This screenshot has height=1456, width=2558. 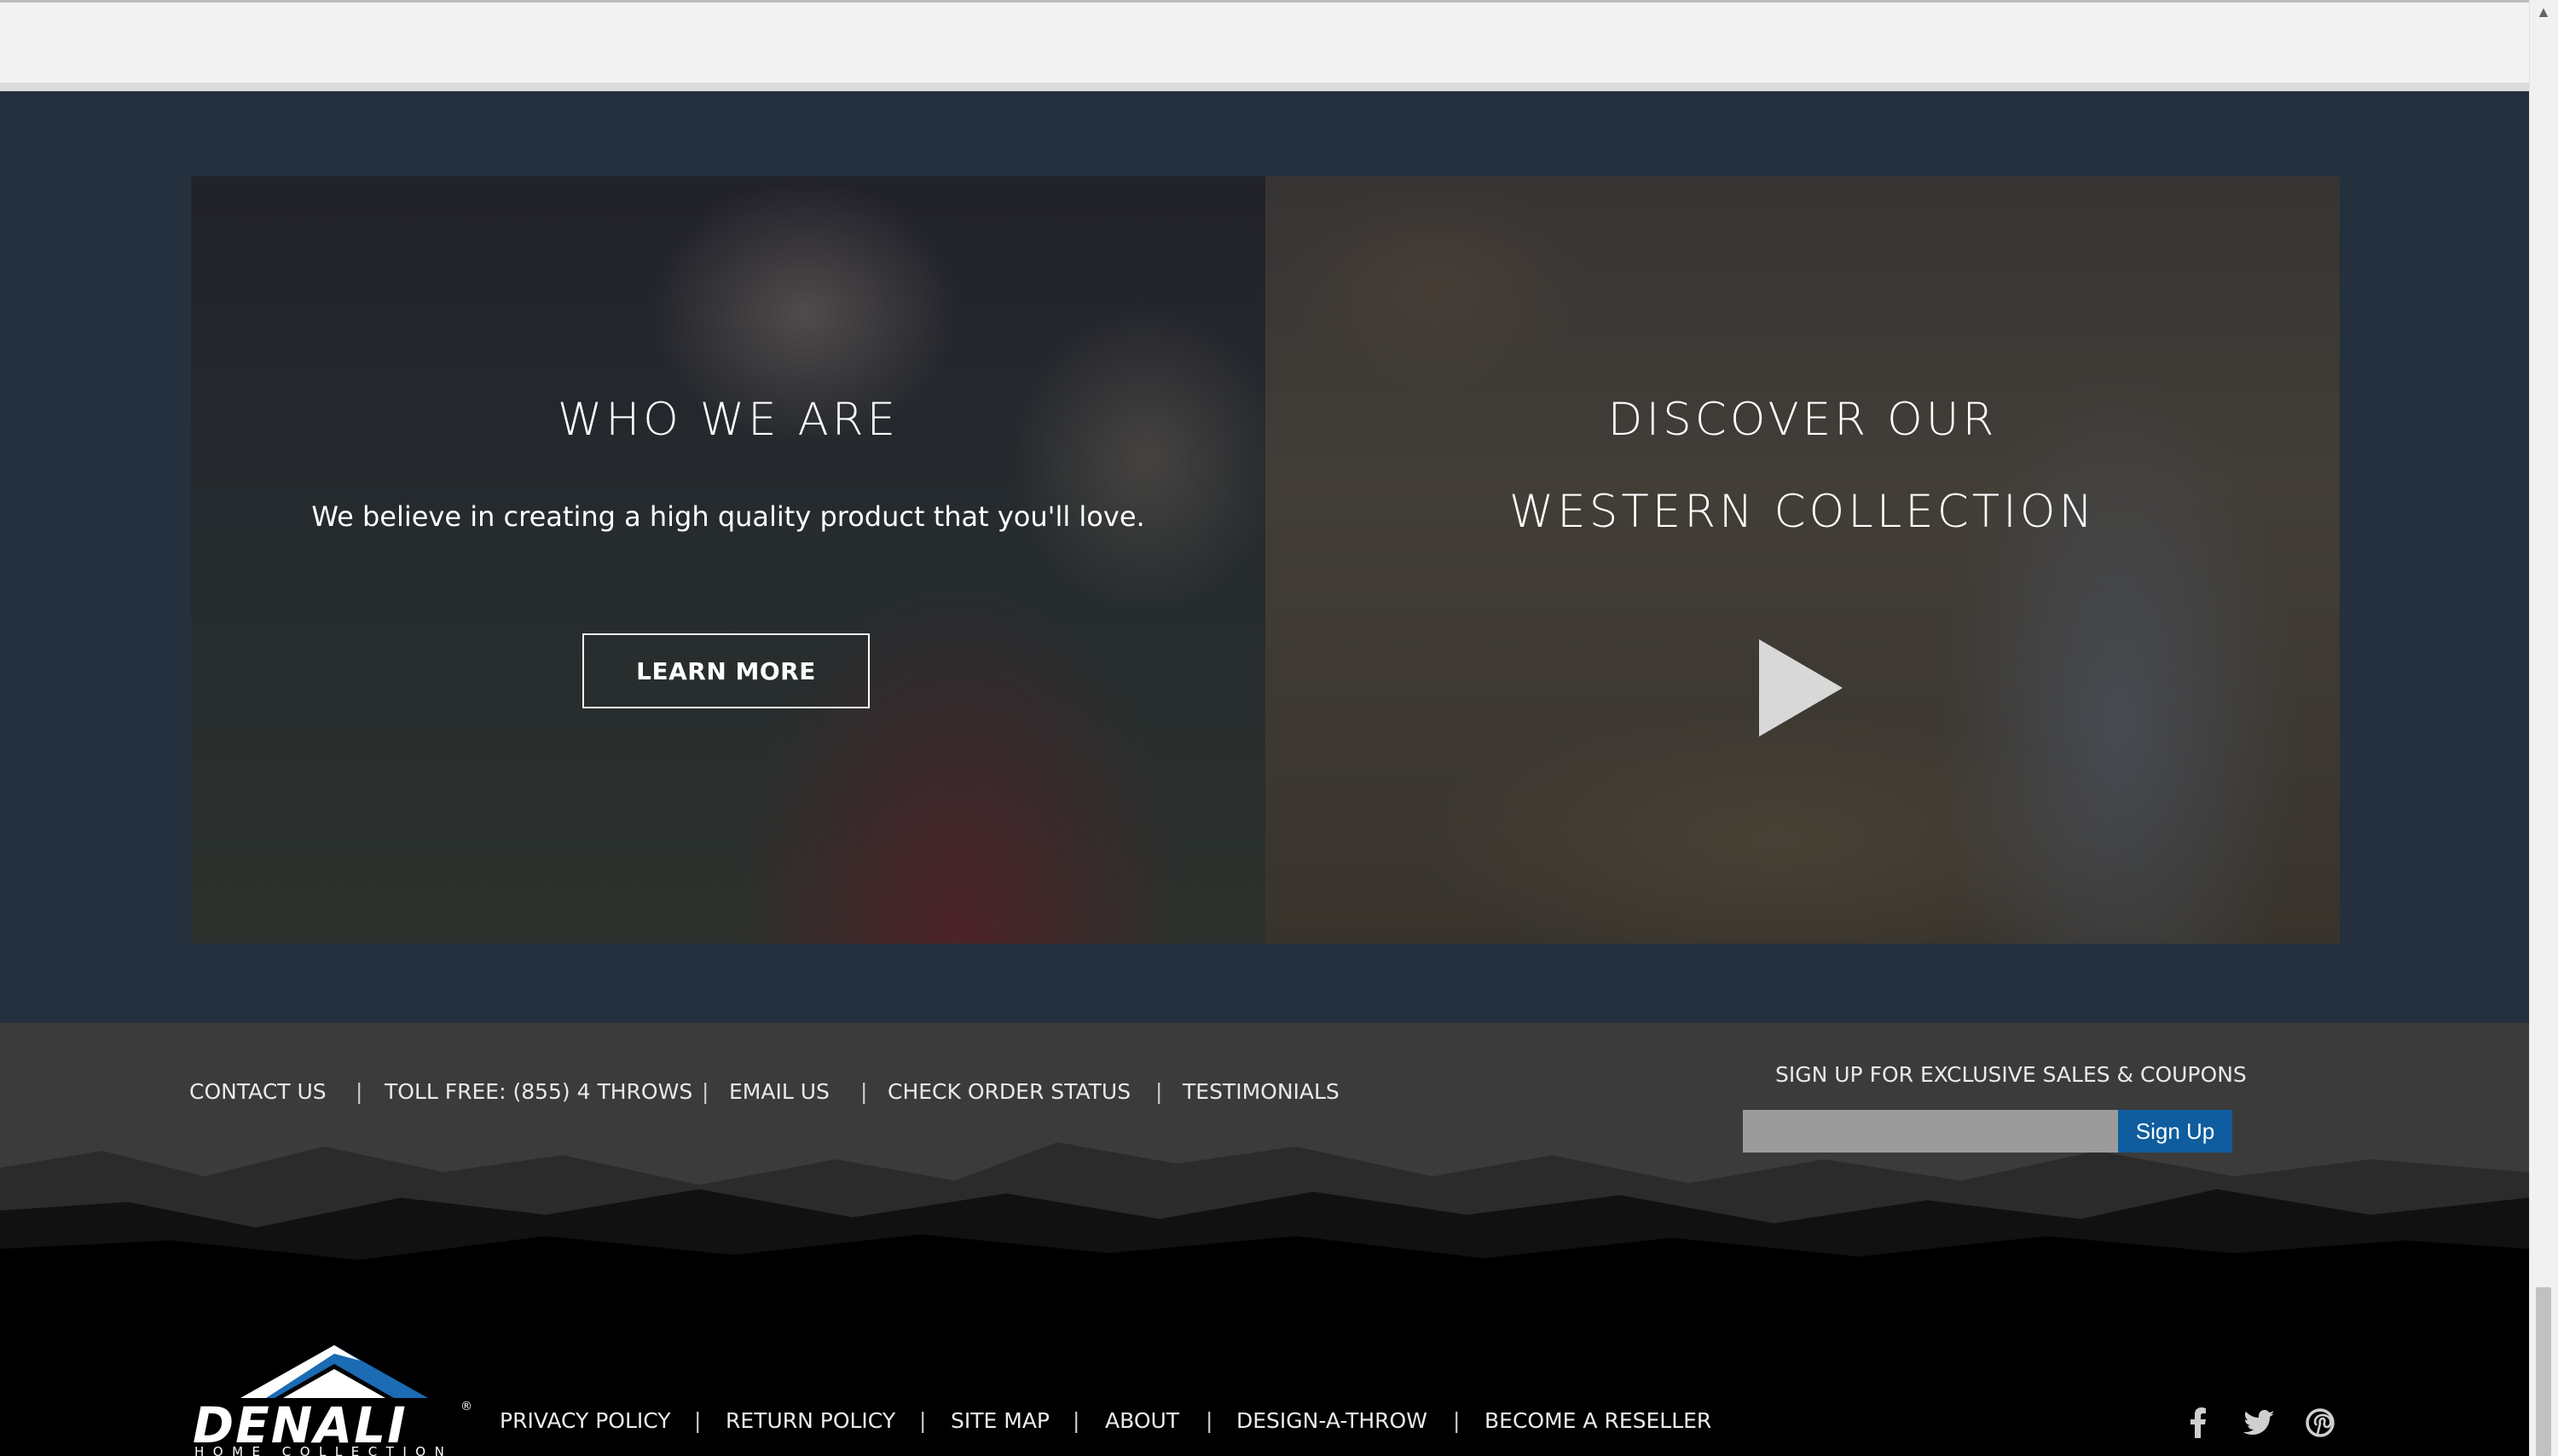 I want to click on site-map-link: SITE MAP, so click(x=1000, y=1420).